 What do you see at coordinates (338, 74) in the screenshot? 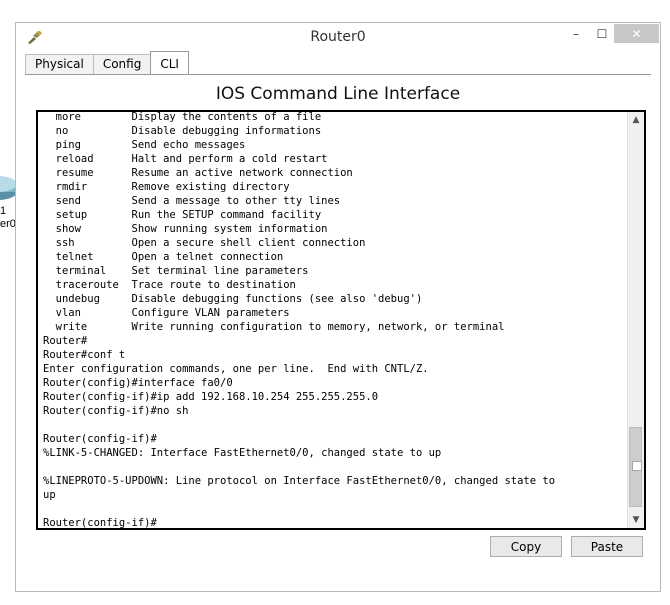
I see `tab-panel-divider` at bounding box center [338, 74].